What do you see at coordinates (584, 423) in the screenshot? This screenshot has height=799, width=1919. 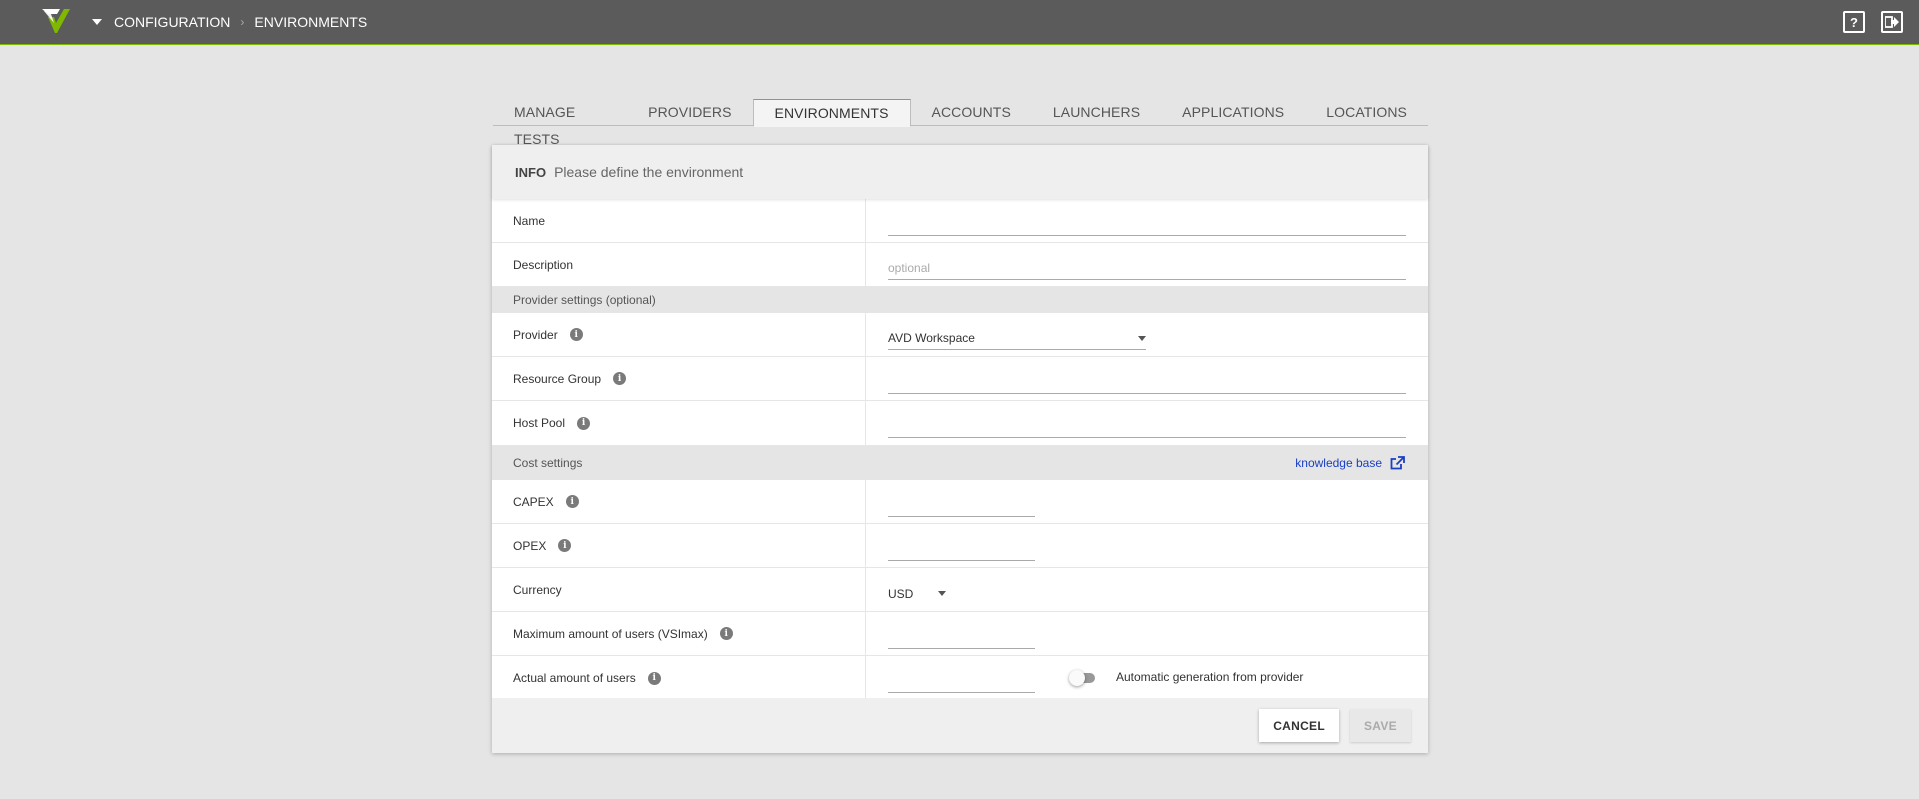 I see `host-pool-info-icon: i` at bounding box center [584, 423].